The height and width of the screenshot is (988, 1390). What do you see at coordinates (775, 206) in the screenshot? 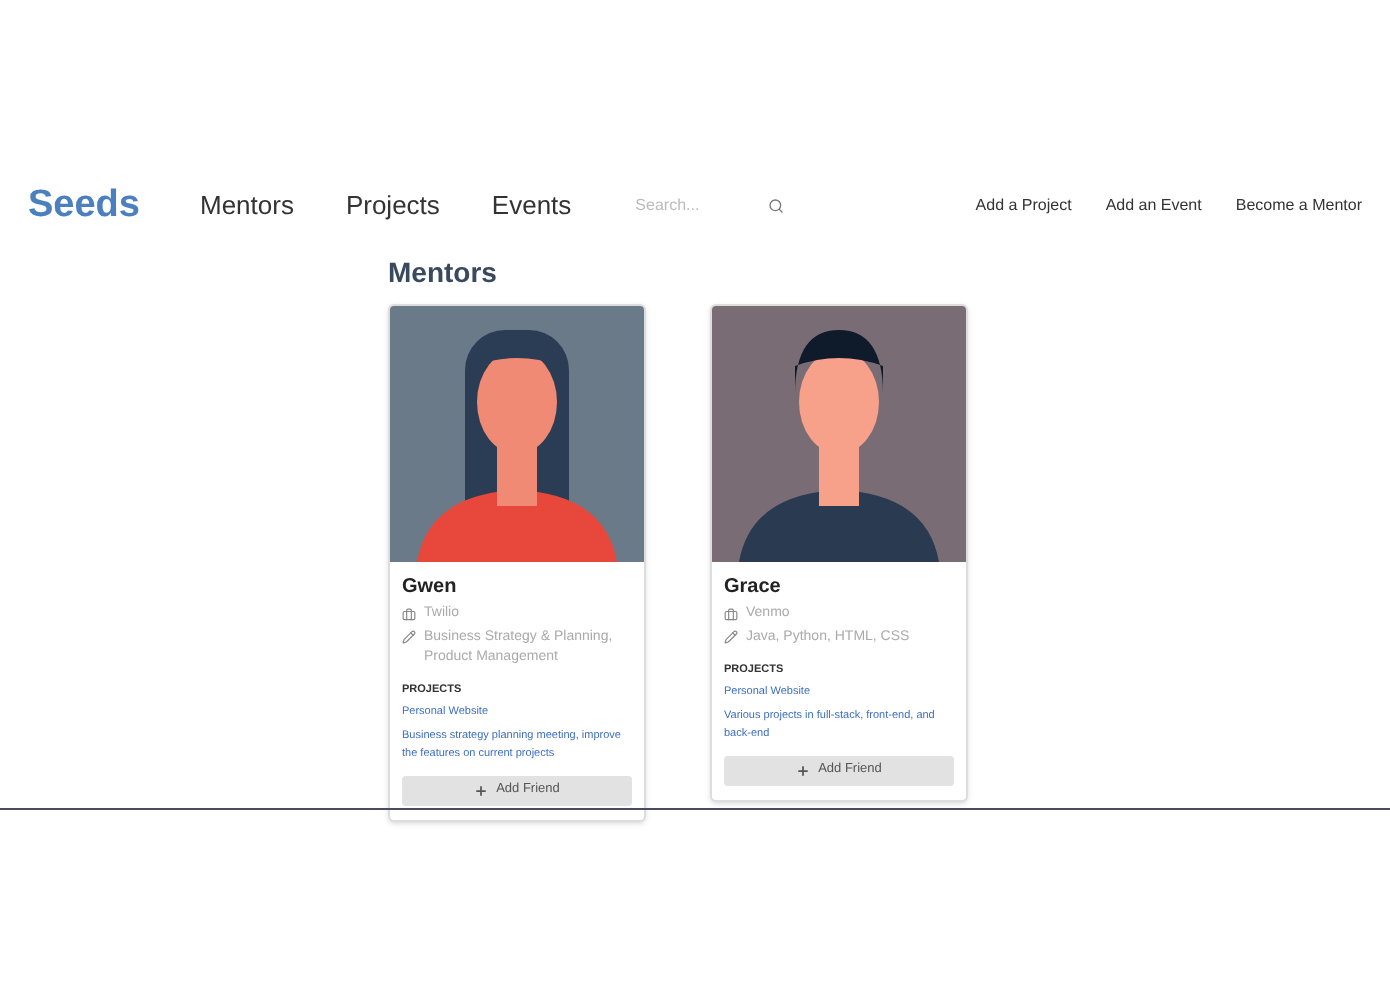
I see `search-icon` at bounding box center [775, 206].